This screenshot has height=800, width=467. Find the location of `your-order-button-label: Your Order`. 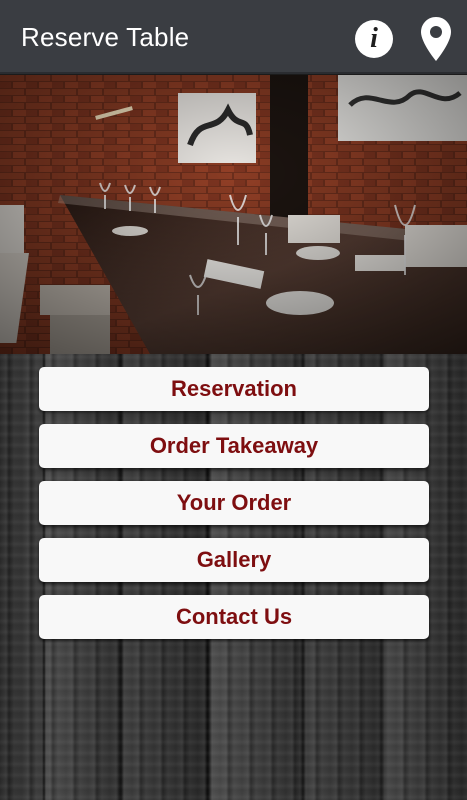

your-order-button-label: Your Order is located at coordinates (234, 502).